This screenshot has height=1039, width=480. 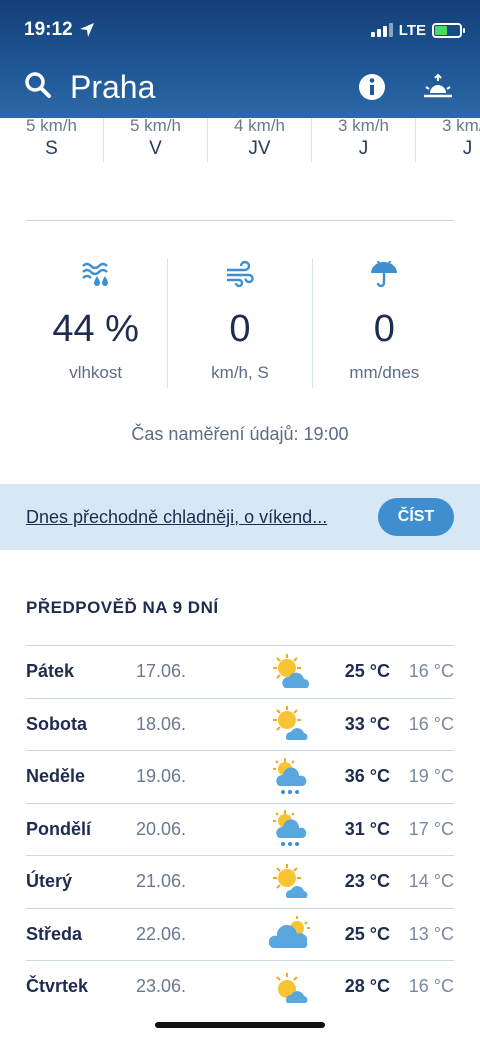 I want to click on forecast-date: 18.06., so click(x=161, y=723).